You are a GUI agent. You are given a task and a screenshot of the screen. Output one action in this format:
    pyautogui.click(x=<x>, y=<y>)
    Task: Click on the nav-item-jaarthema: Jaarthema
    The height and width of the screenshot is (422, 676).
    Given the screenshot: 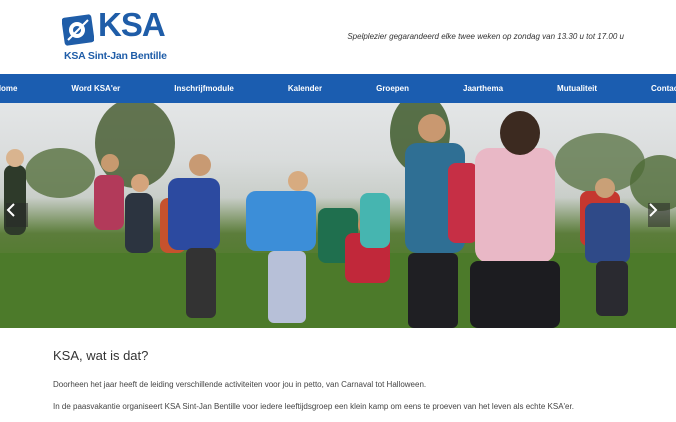 What is the action you would take?
    pyautogui.click(x=483, y=88)
    